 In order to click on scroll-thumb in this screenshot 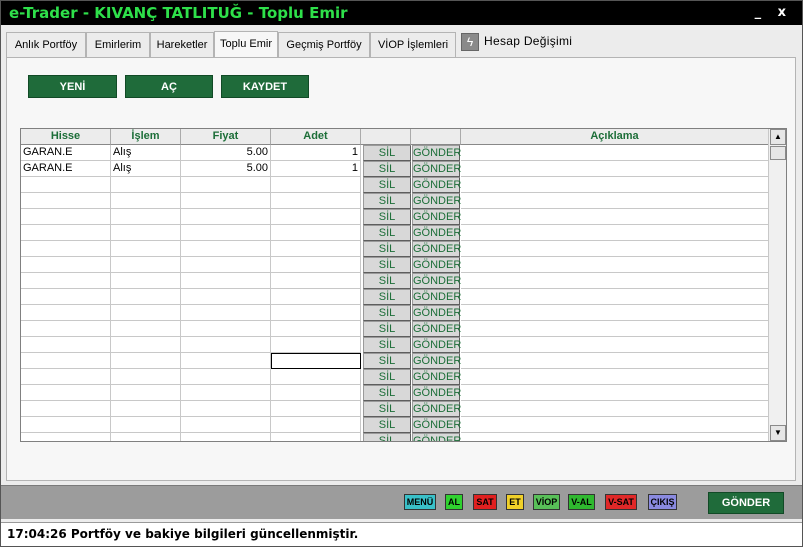, I will do `click(778, 153)`.